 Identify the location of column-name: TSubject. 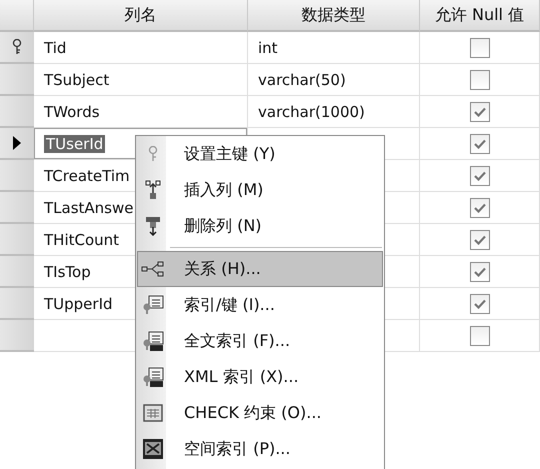
(77, 79).